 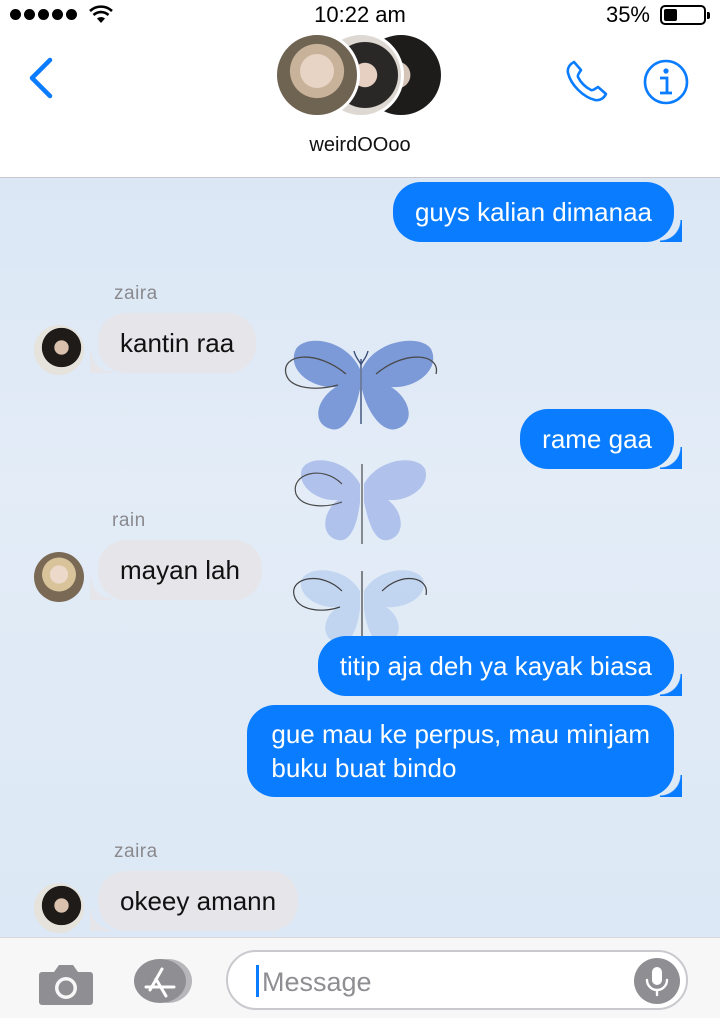 I want to click on app-store-icon, so click(x=162, y=981).